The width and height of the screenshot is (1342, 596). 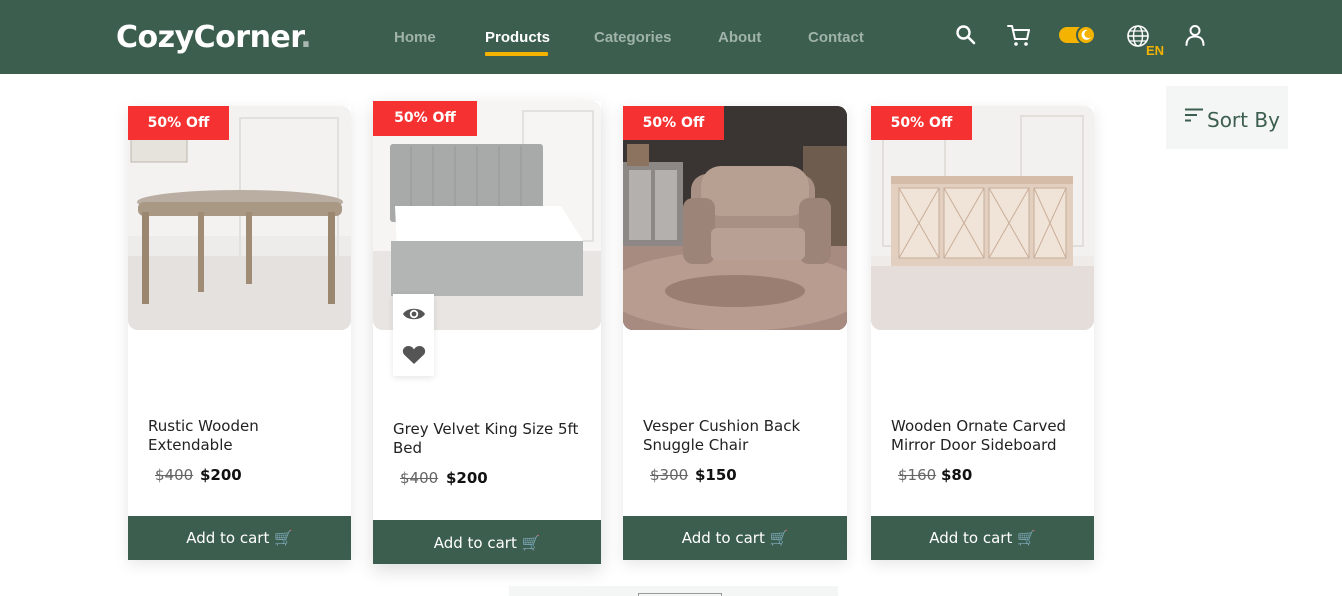 What do you see at coordinates (966, 35) in the screenshot?
I see `search-icon` at bounding box center [966, 35].